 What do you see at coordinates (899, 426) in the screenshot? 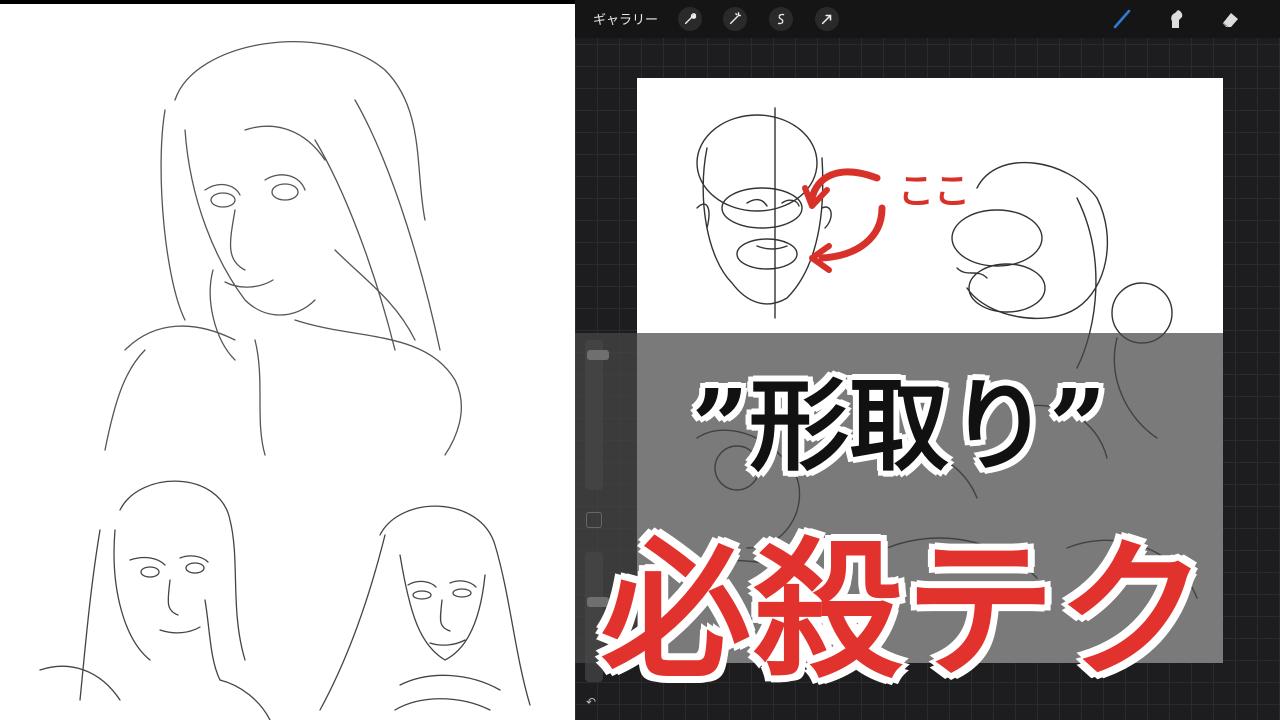
I see `headline-shape-taking: ”形取り”` at bounding box center [899, 426].